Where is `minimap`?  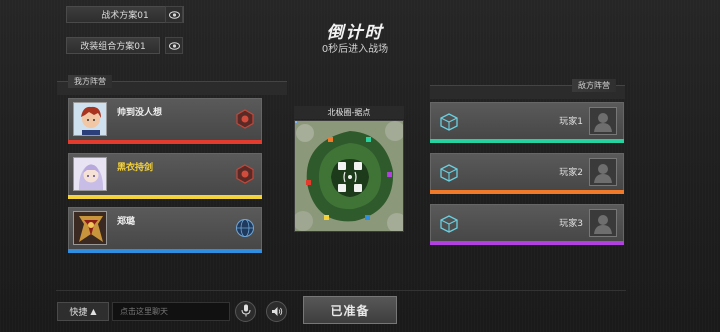
minimap is located at coordinates (349, 176).